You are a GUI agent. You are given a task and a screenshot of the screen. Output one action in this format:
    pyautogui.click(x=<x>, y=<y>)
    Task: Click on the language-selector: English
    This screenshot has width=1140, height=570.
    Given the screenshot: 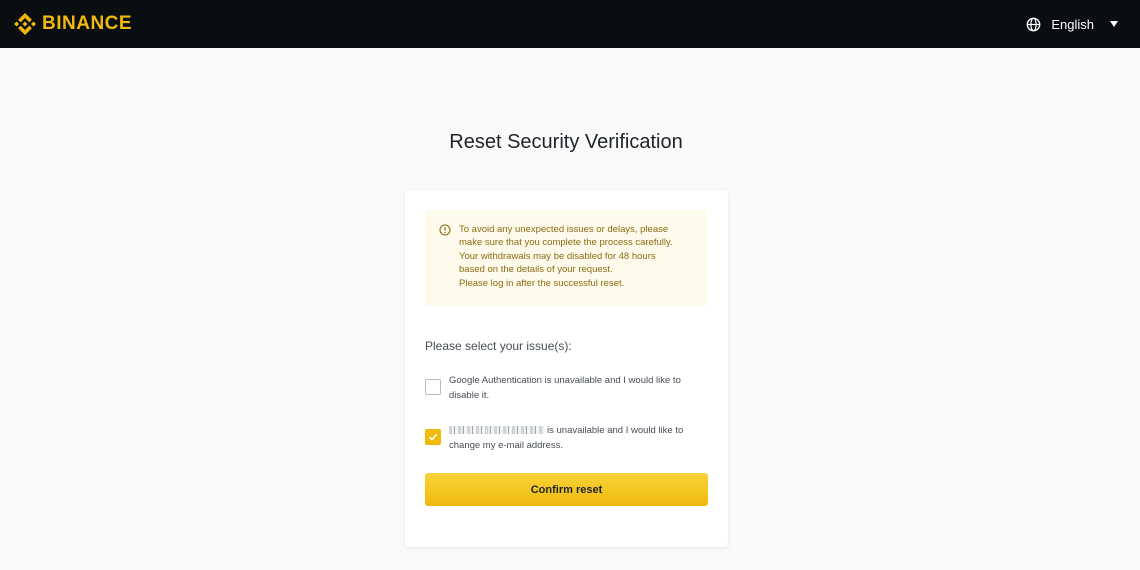 What is the action you would take?
    pyautogui.click(x=1072, y=24)
    